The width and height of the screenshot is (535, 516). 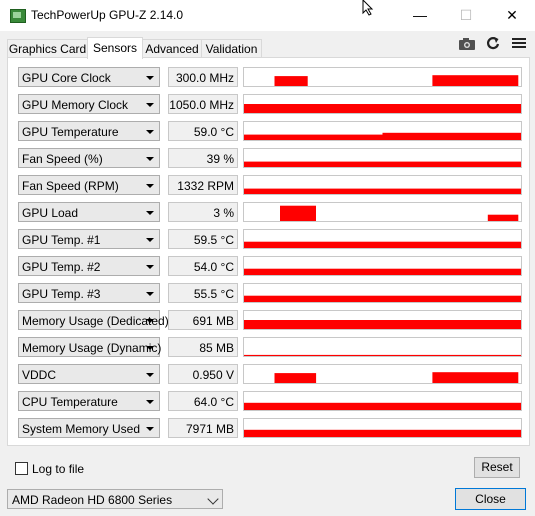 I want to click on sensor-value-box: 39 %, so click(x=203, y=158).